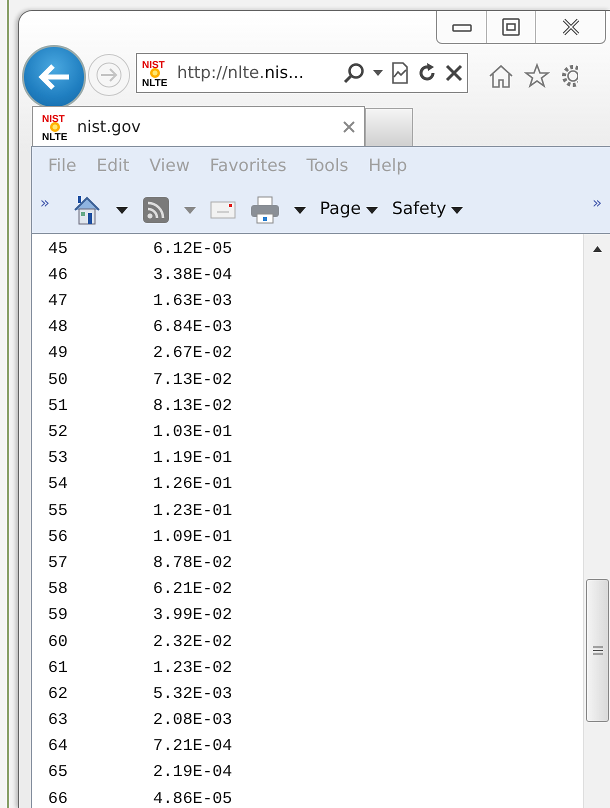  What do you see at coordinates (354, 73) in the screenshot?
I see `search-icon` at bounding box center [354, 73].